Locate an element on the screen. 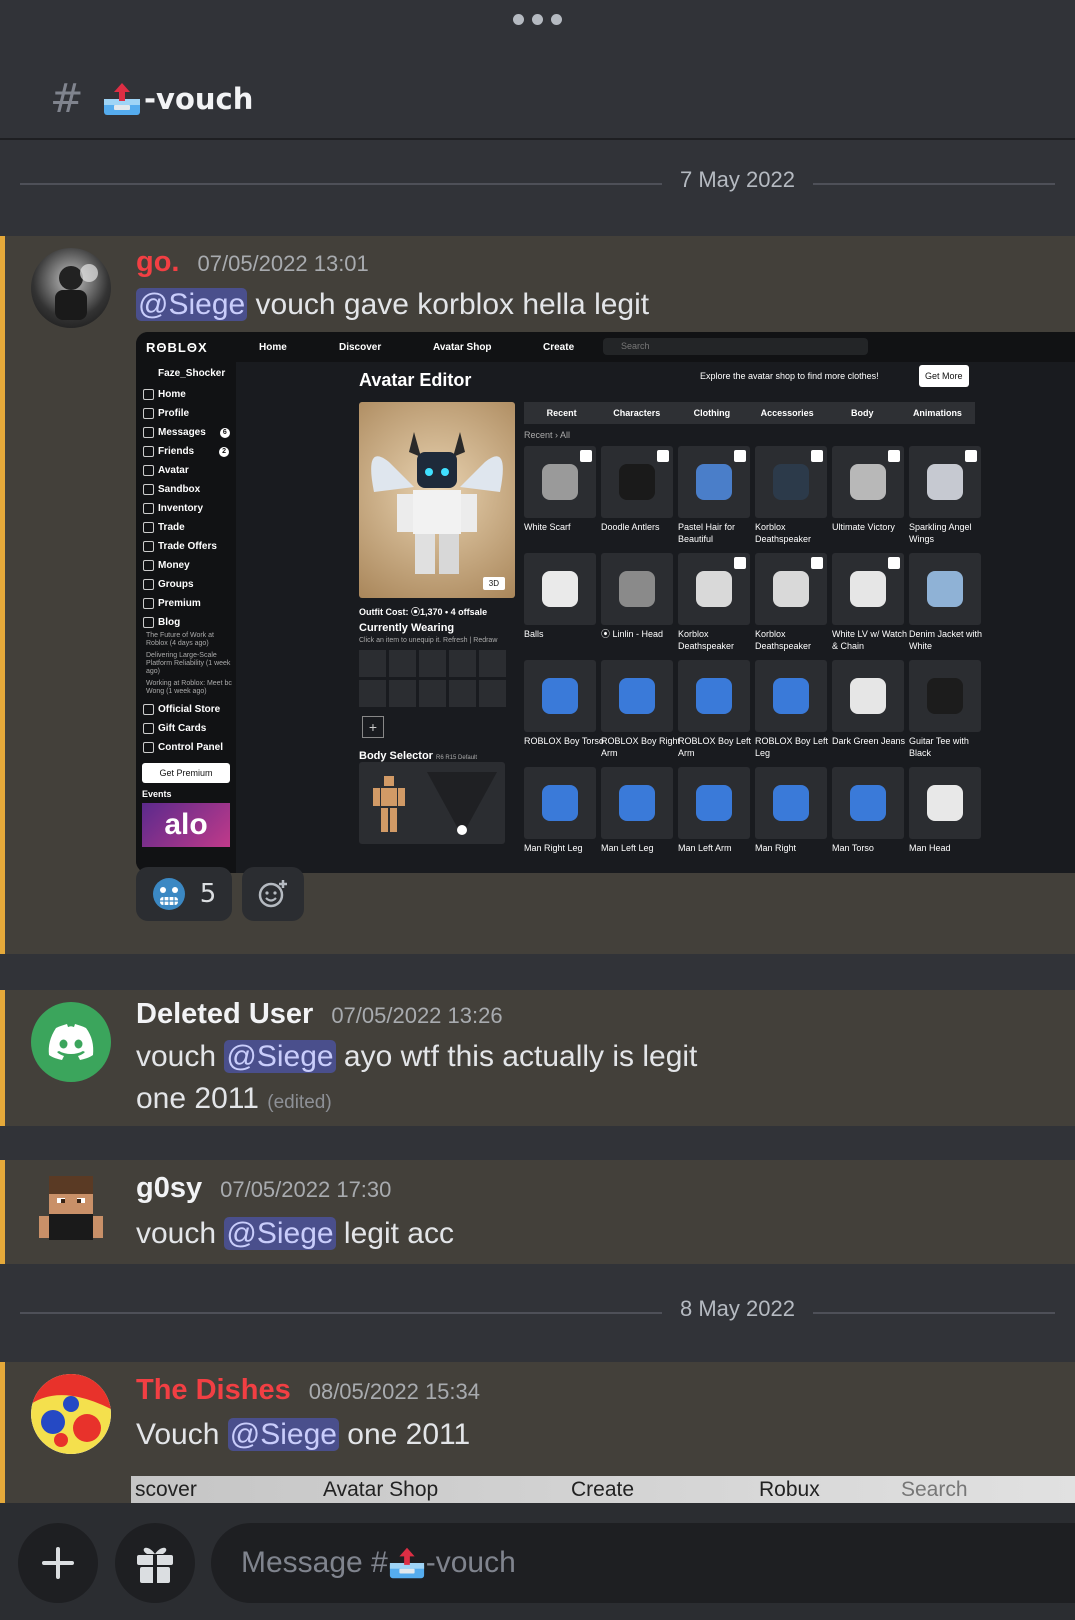 This screenshot has height=1620, width=1075. plus-icon is located at coordinates (58, 1563).